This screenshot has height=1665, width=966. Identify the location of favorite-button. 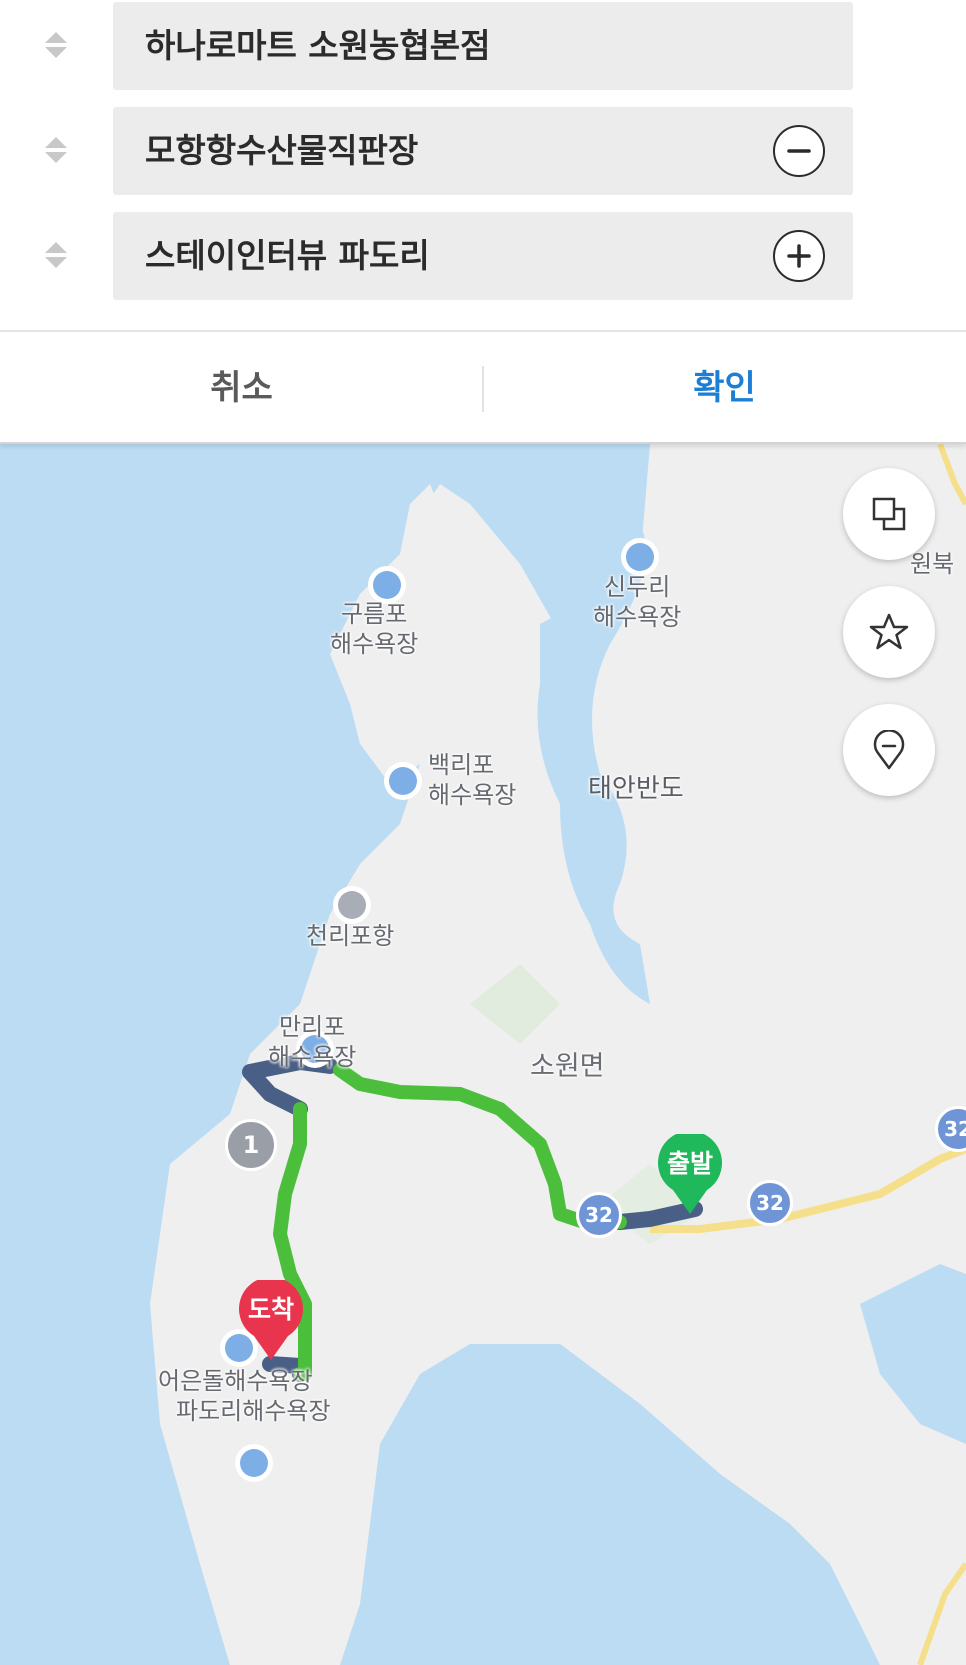
(889, 632).